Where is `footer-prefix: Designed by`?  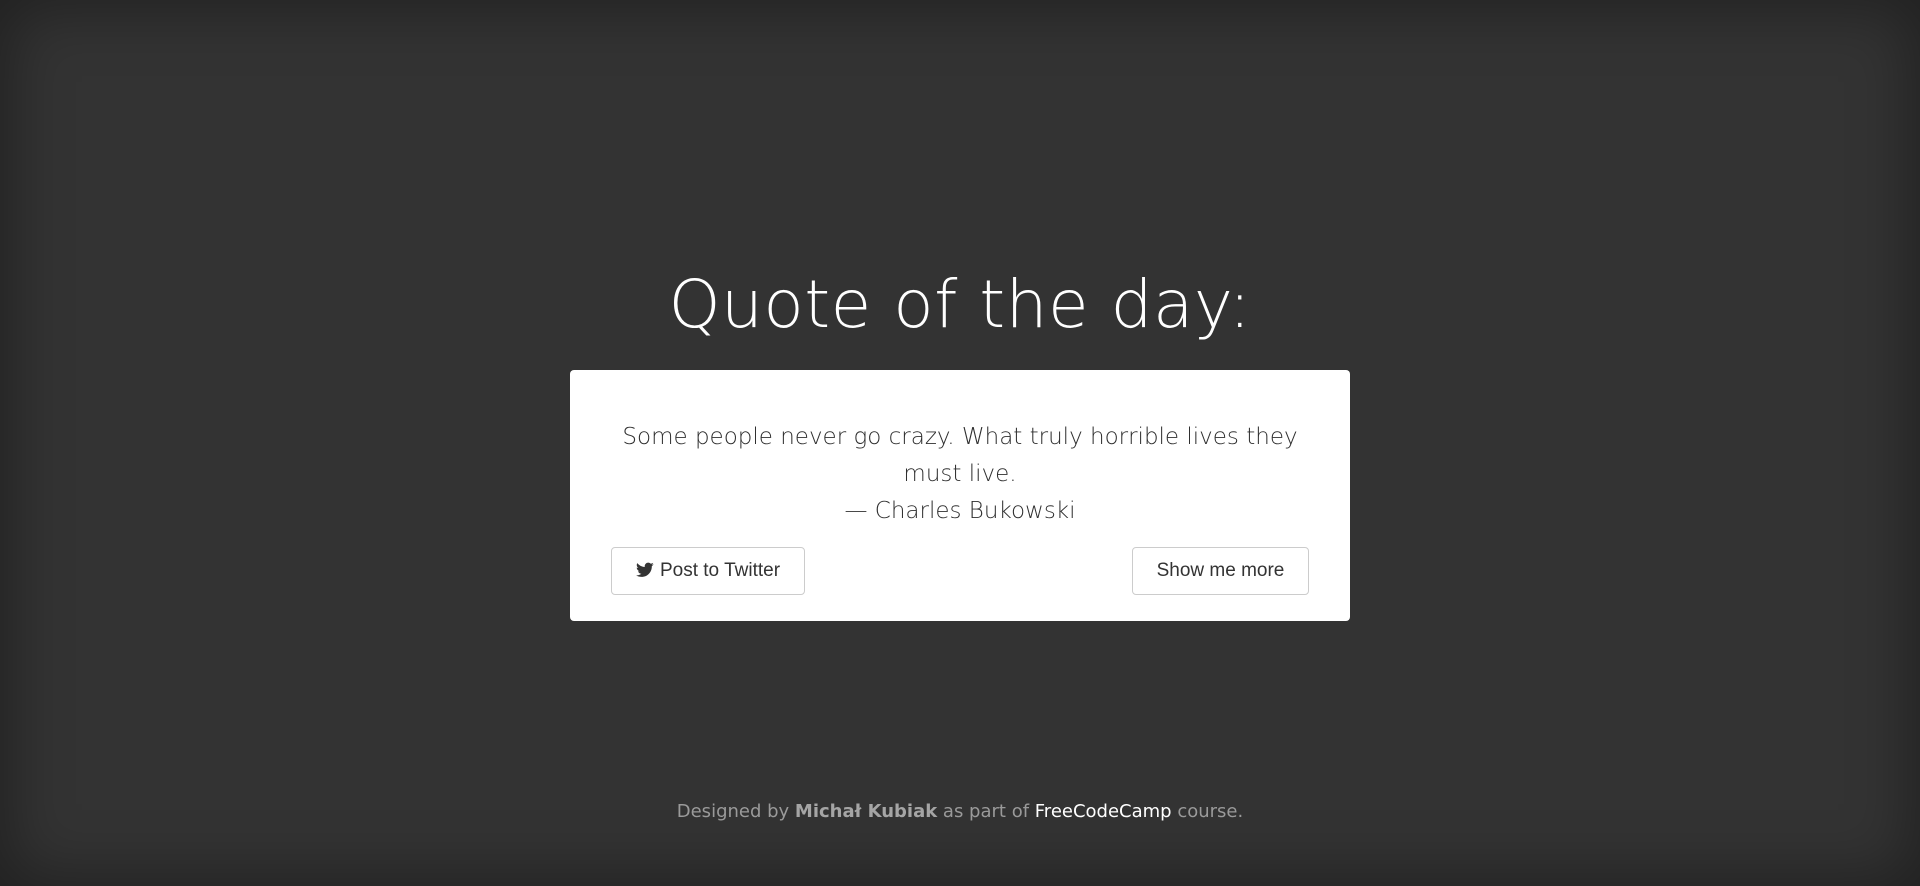
footer-prefix: Designed by is located at coordinates (735, 811).